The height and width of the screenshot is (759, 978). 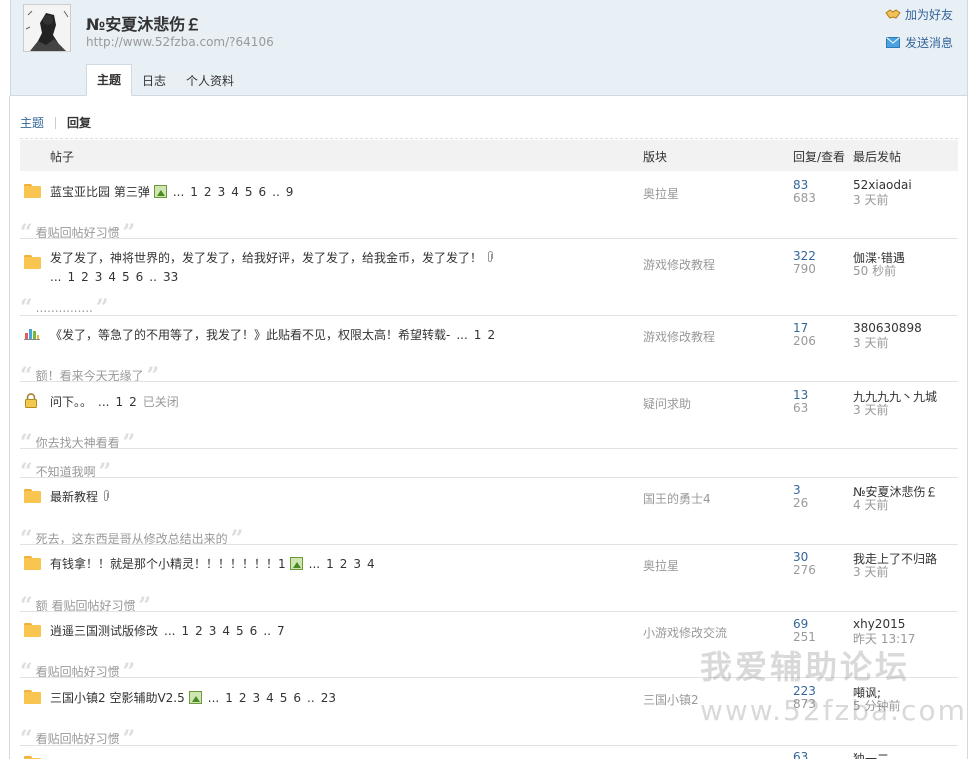 What do you see at coordinates (887, 328) in the screenshot?
I see `last-post-user: 380630898` at bounding box center [887, 328].